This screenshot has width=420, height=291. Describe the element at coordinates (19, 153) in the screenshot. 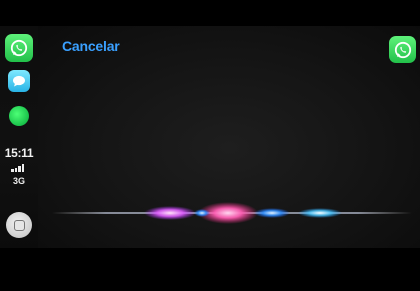

I see `clock-time: 15:11` at that location.